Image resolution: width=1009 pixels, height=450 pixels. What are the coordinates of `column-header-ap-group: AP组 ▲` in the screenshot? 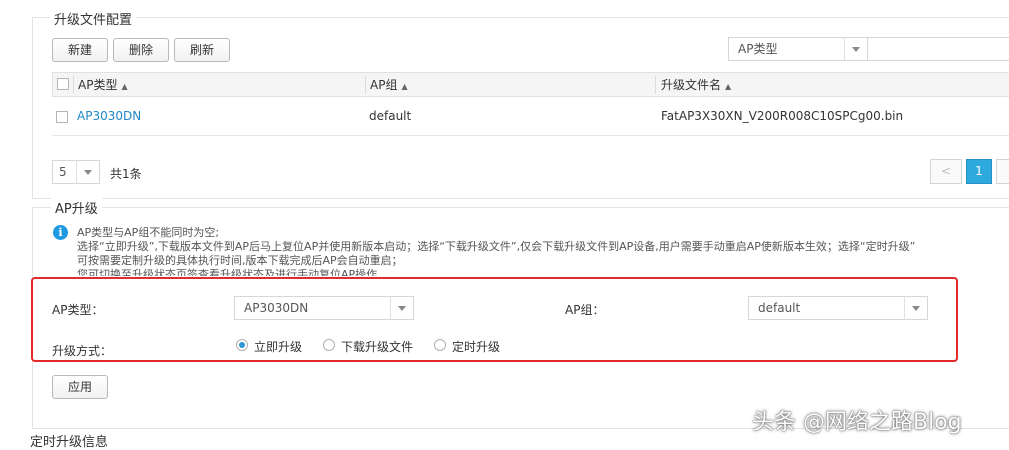 It's located at (389, 86).